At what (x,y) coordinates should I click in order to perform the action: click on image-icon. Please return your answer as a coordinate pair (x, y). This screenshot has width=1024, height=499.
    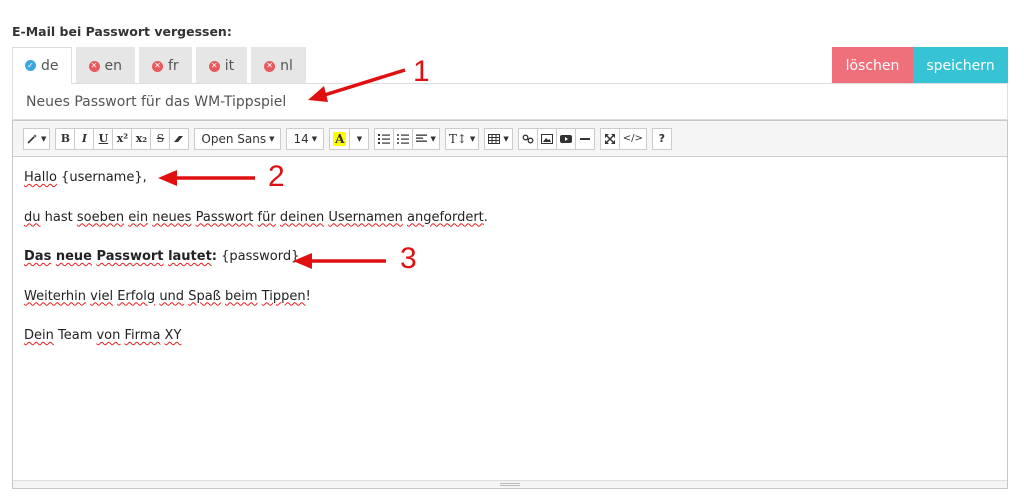
    Looking at the image, I should click on (546, 138).